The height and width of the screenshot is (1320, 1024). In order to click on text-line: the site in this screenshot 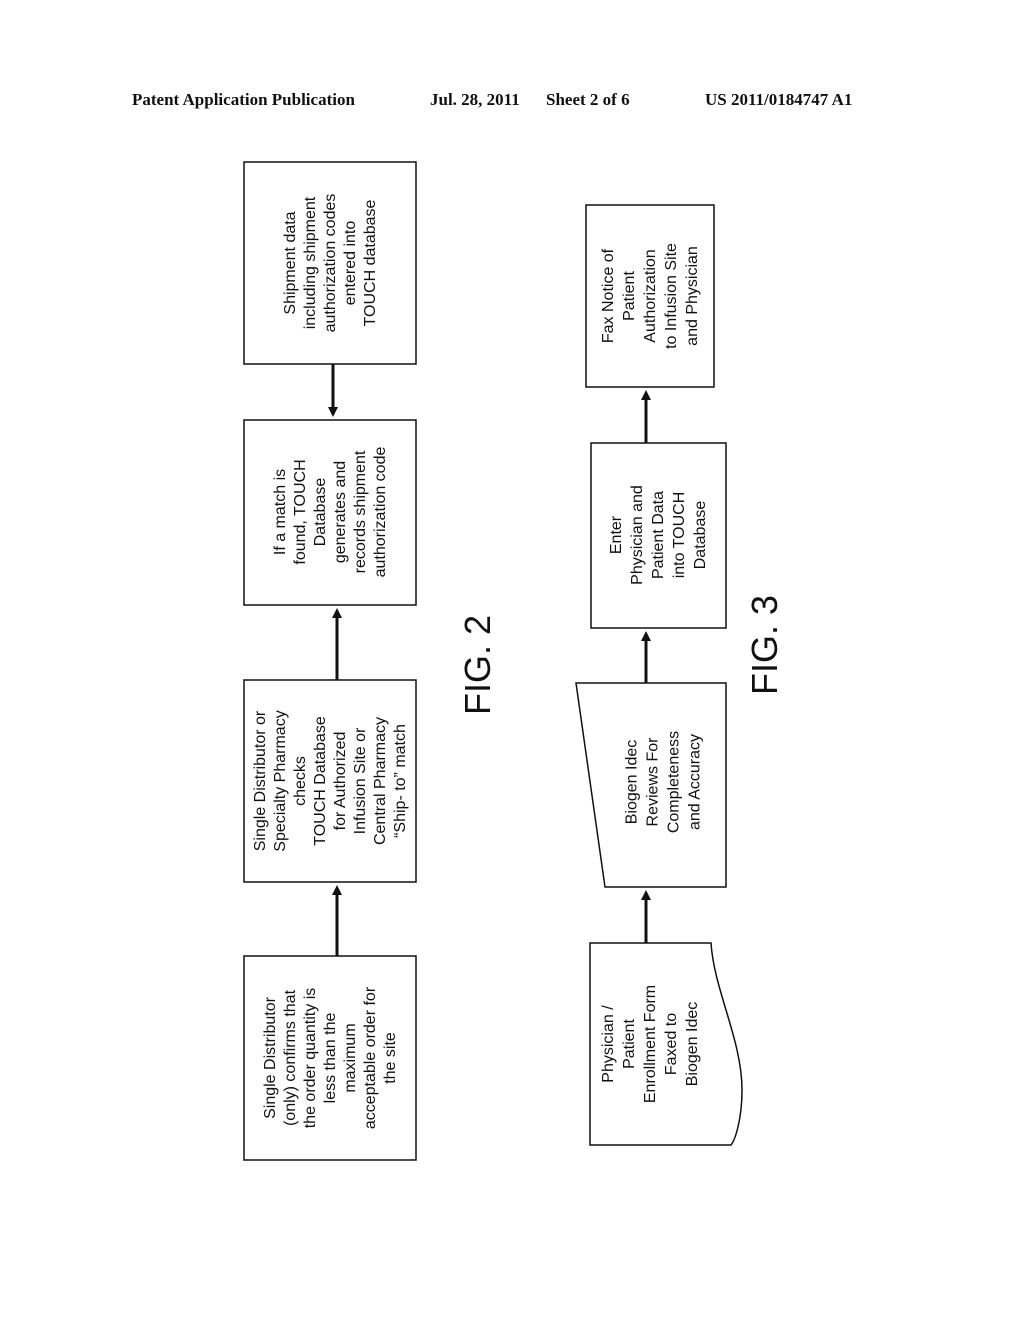, I will do `click(390, 1058)`.